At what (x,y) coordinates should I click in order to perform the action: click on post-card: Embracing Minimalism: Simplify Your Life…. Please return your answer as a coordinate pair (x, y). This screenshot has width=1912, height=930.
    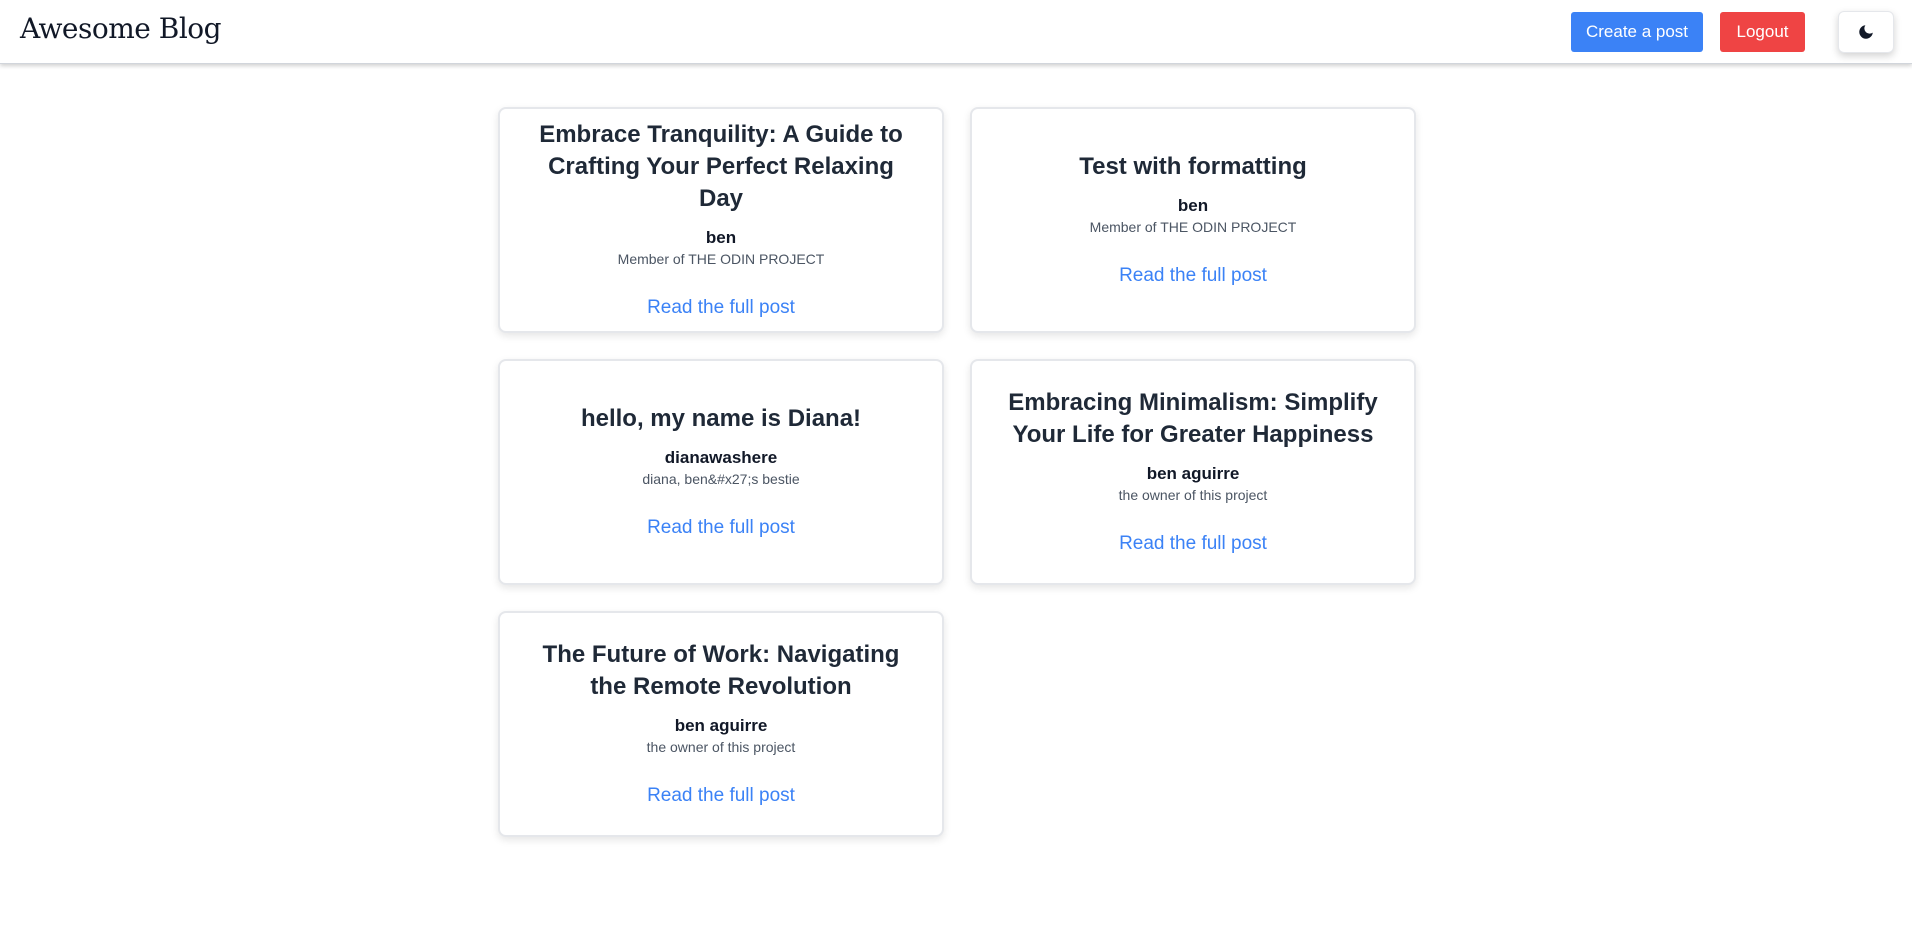
    Looking at the image, I should click on (1193, 472).